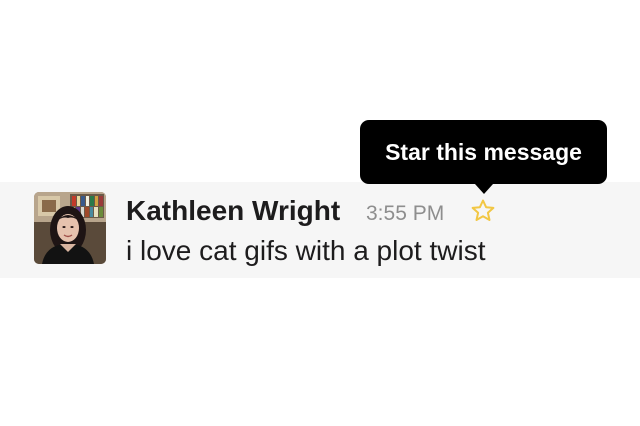 The height and width of the screenshot is (426, 640). I want to click on star-message-button, so click(483, 211).